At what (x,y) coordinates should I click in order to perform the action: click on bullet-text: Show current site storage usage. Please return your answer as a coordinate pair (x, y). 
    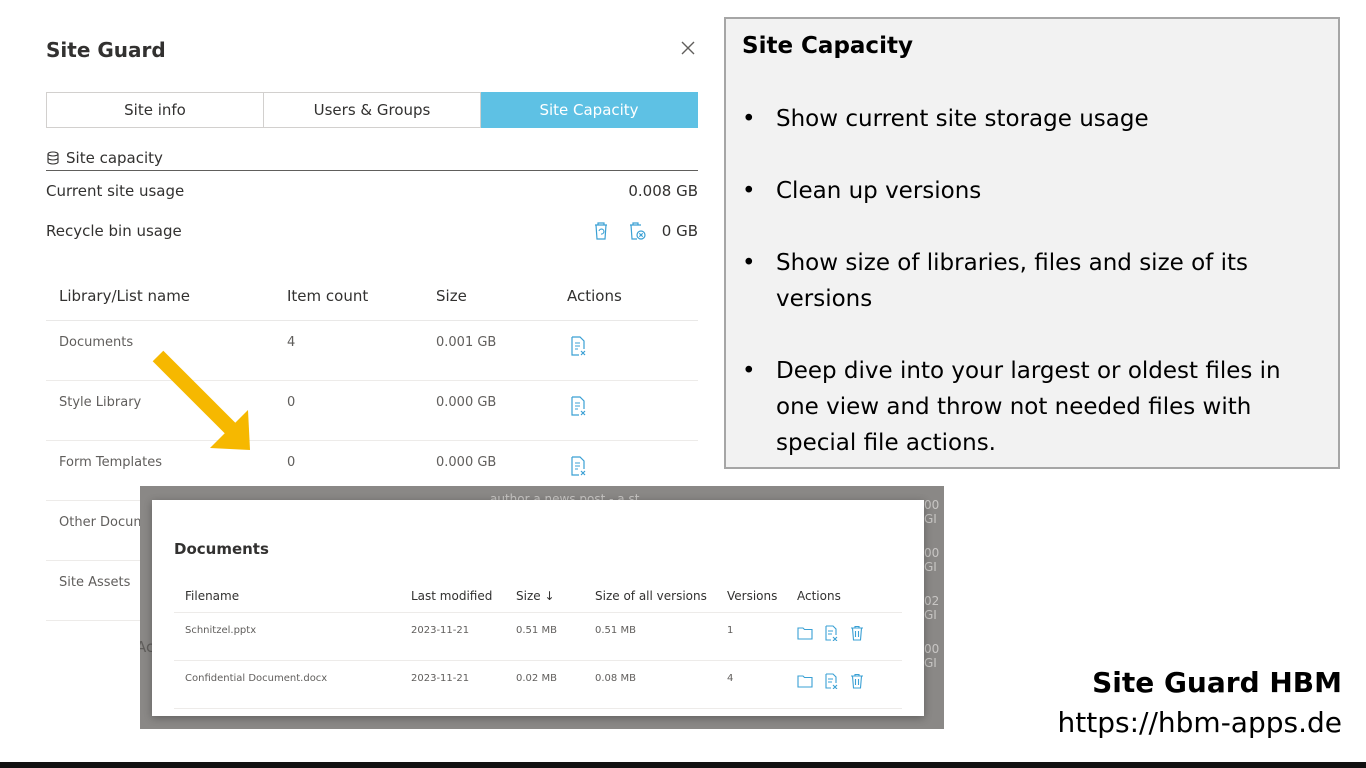
    Looking at the image, I should click on (962, 119).